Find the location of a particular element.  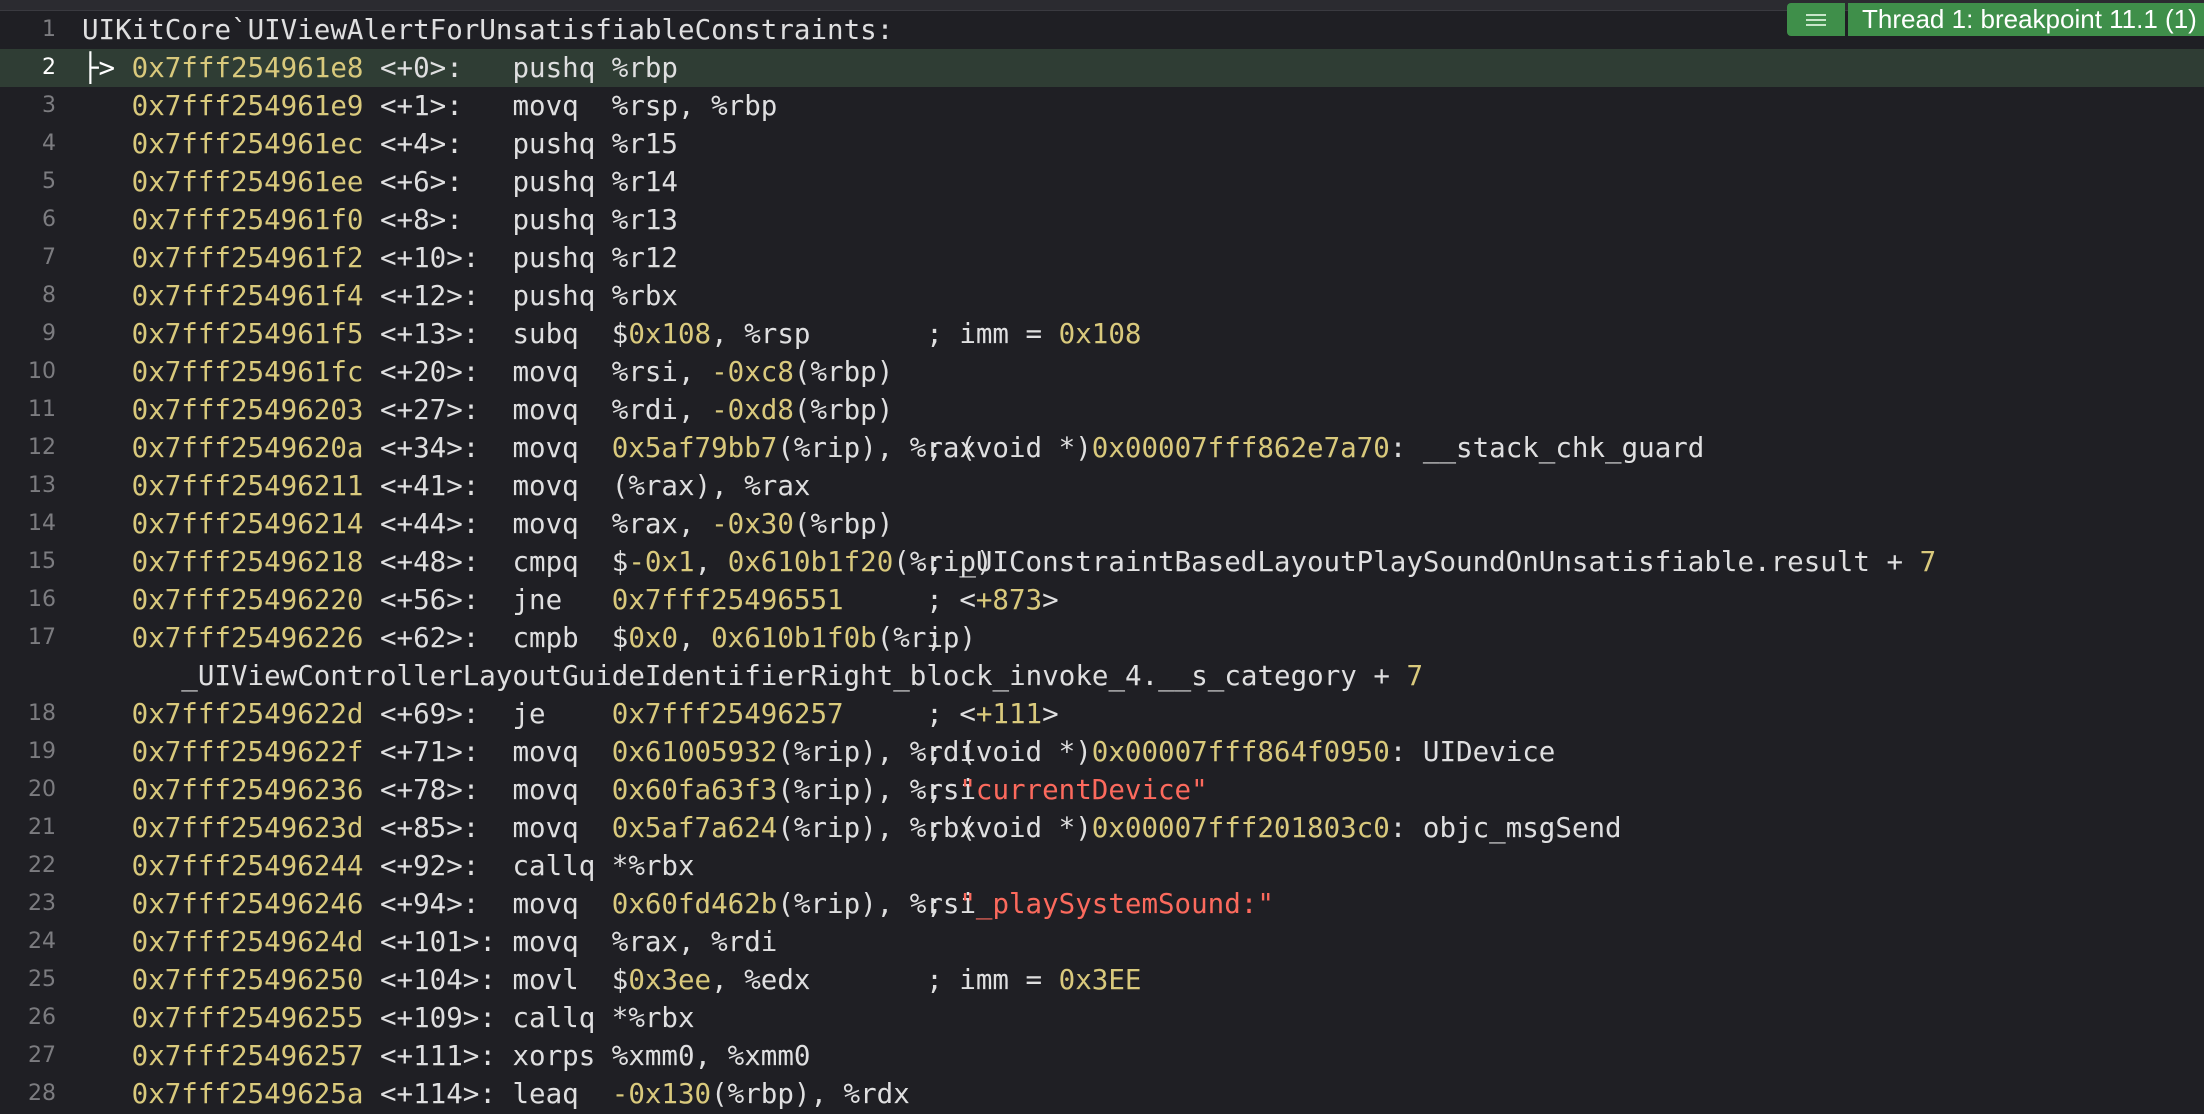

comment-token: 0x00007fff864f0950 is located at coordinates (1240, 752).